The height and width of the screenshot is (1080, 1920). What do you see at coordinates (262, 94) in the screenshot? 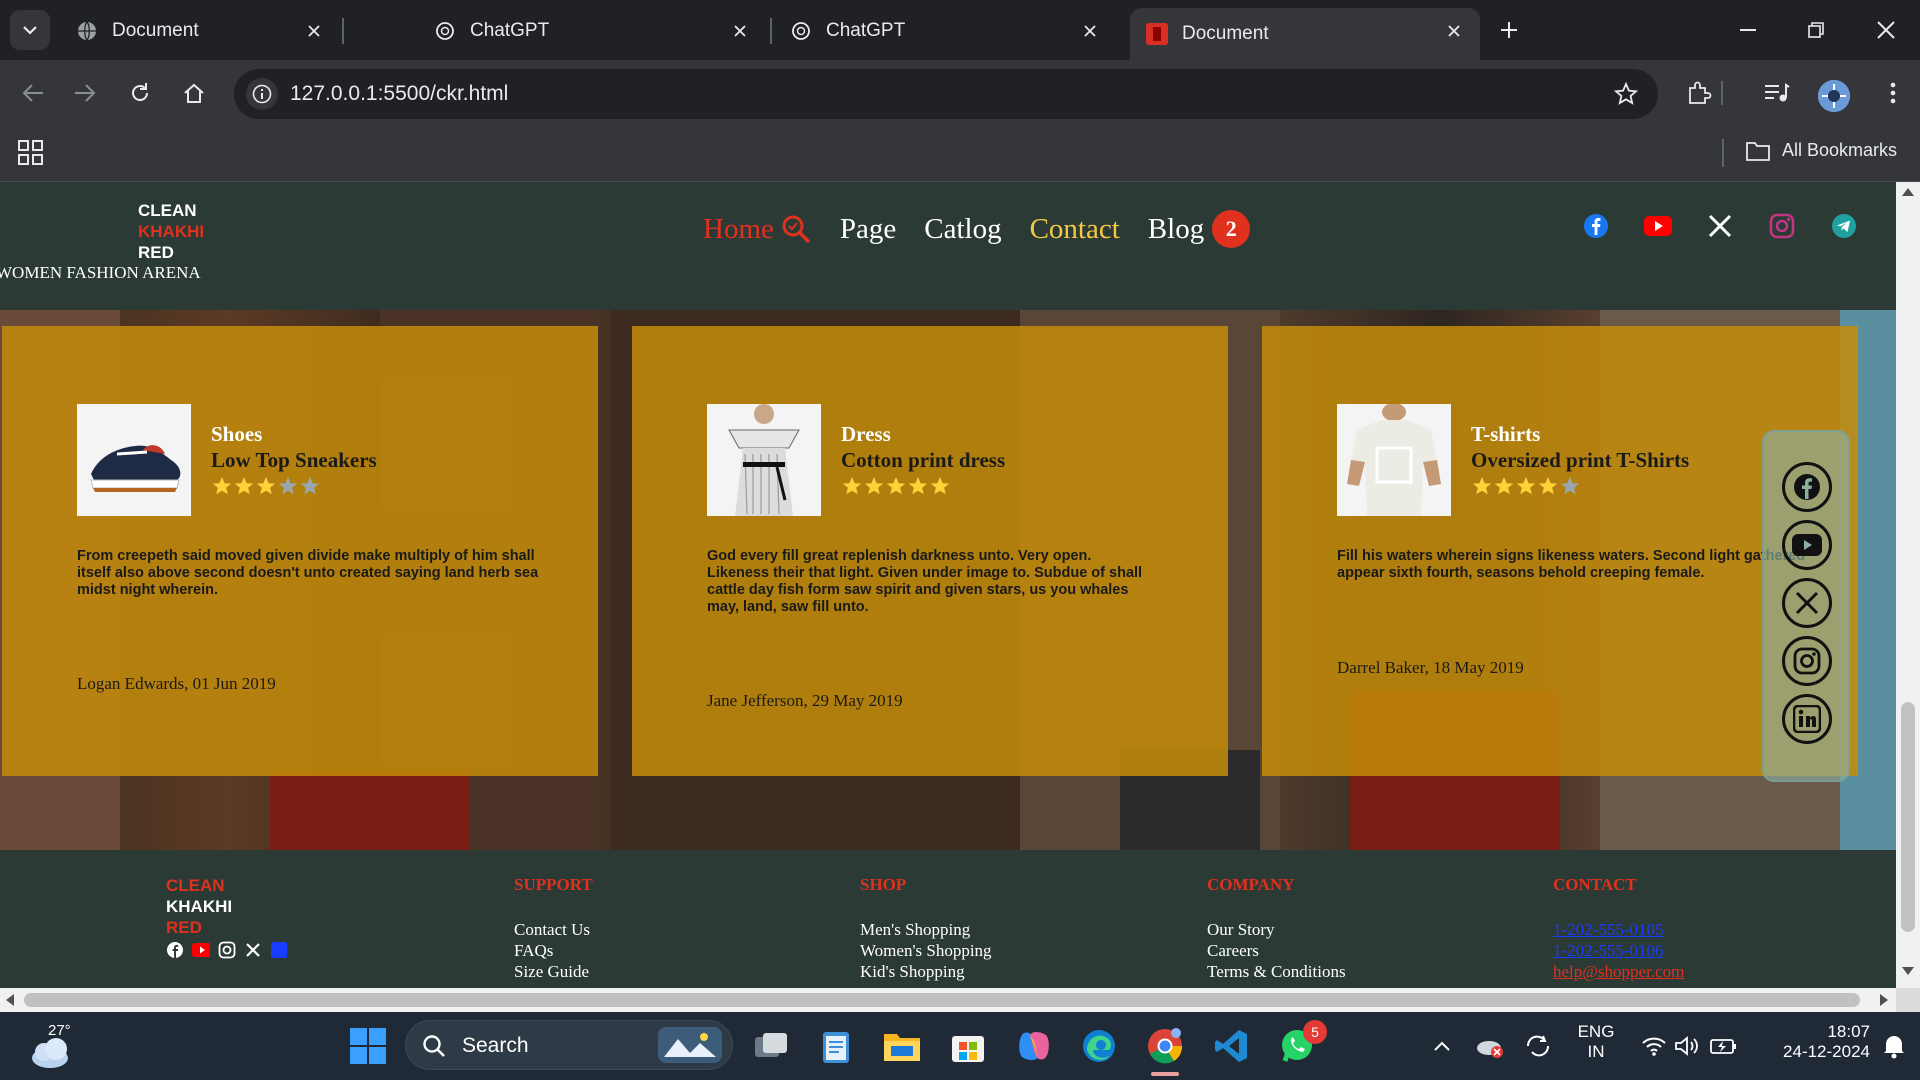
I see `site-info-icon` at bounding box center [262, 94].